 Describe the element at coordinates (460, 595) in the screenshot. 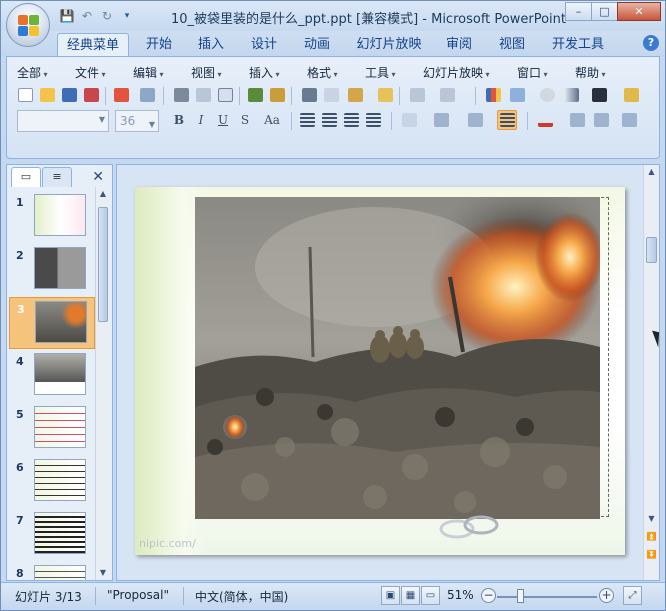

I see `zoom-level: 51%` at that location.